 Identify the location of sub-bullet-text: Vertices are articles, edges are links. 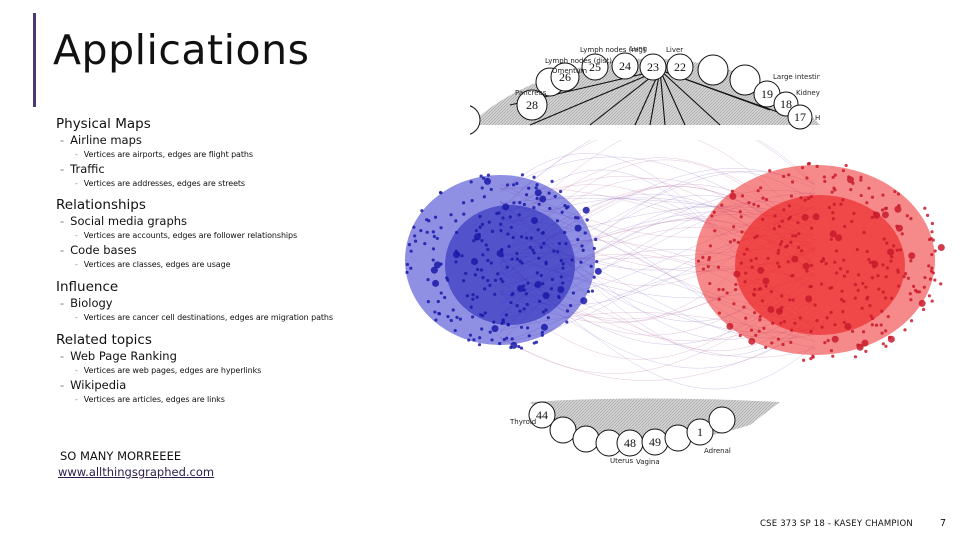
(154, 399).